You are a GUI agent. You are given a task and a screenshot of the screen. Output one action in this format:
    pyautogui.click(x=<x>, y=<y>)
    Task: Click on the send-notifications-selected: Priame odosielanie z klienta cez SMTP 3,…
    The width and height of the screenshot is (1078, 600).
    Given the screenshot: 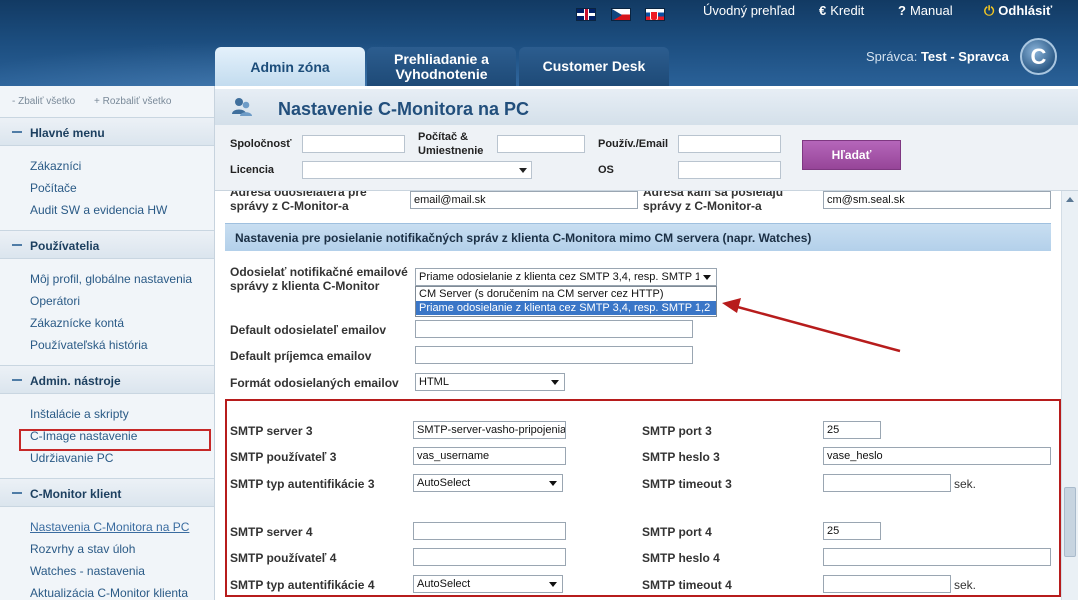 What is the action you would take?
    pyautogui.click(x=559, y=277)
    